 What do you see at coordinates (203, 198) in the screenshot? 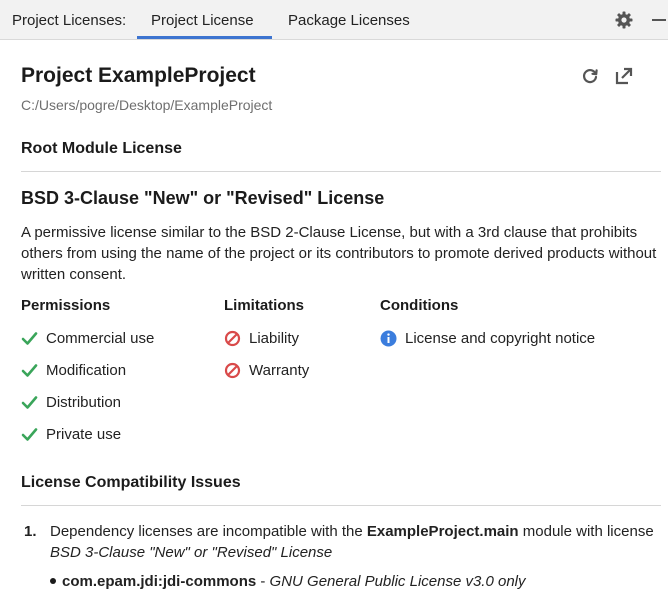
I see `license-name: BSD 3-Clause "New" or "Revised" License` at bounding box center [203, 198].